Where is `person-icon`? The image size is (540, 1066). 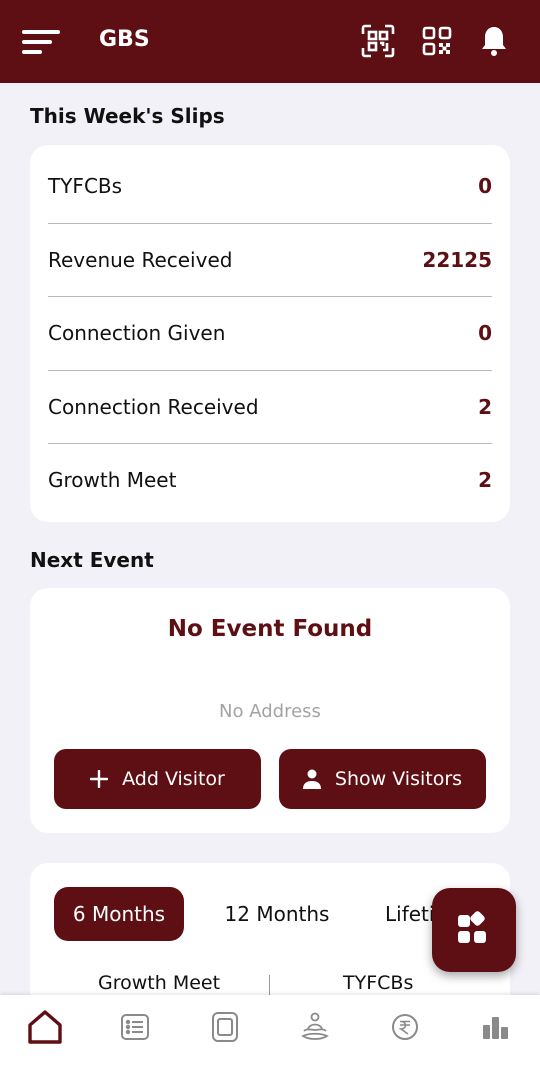 person-icon is located at coordinates (311, 779).